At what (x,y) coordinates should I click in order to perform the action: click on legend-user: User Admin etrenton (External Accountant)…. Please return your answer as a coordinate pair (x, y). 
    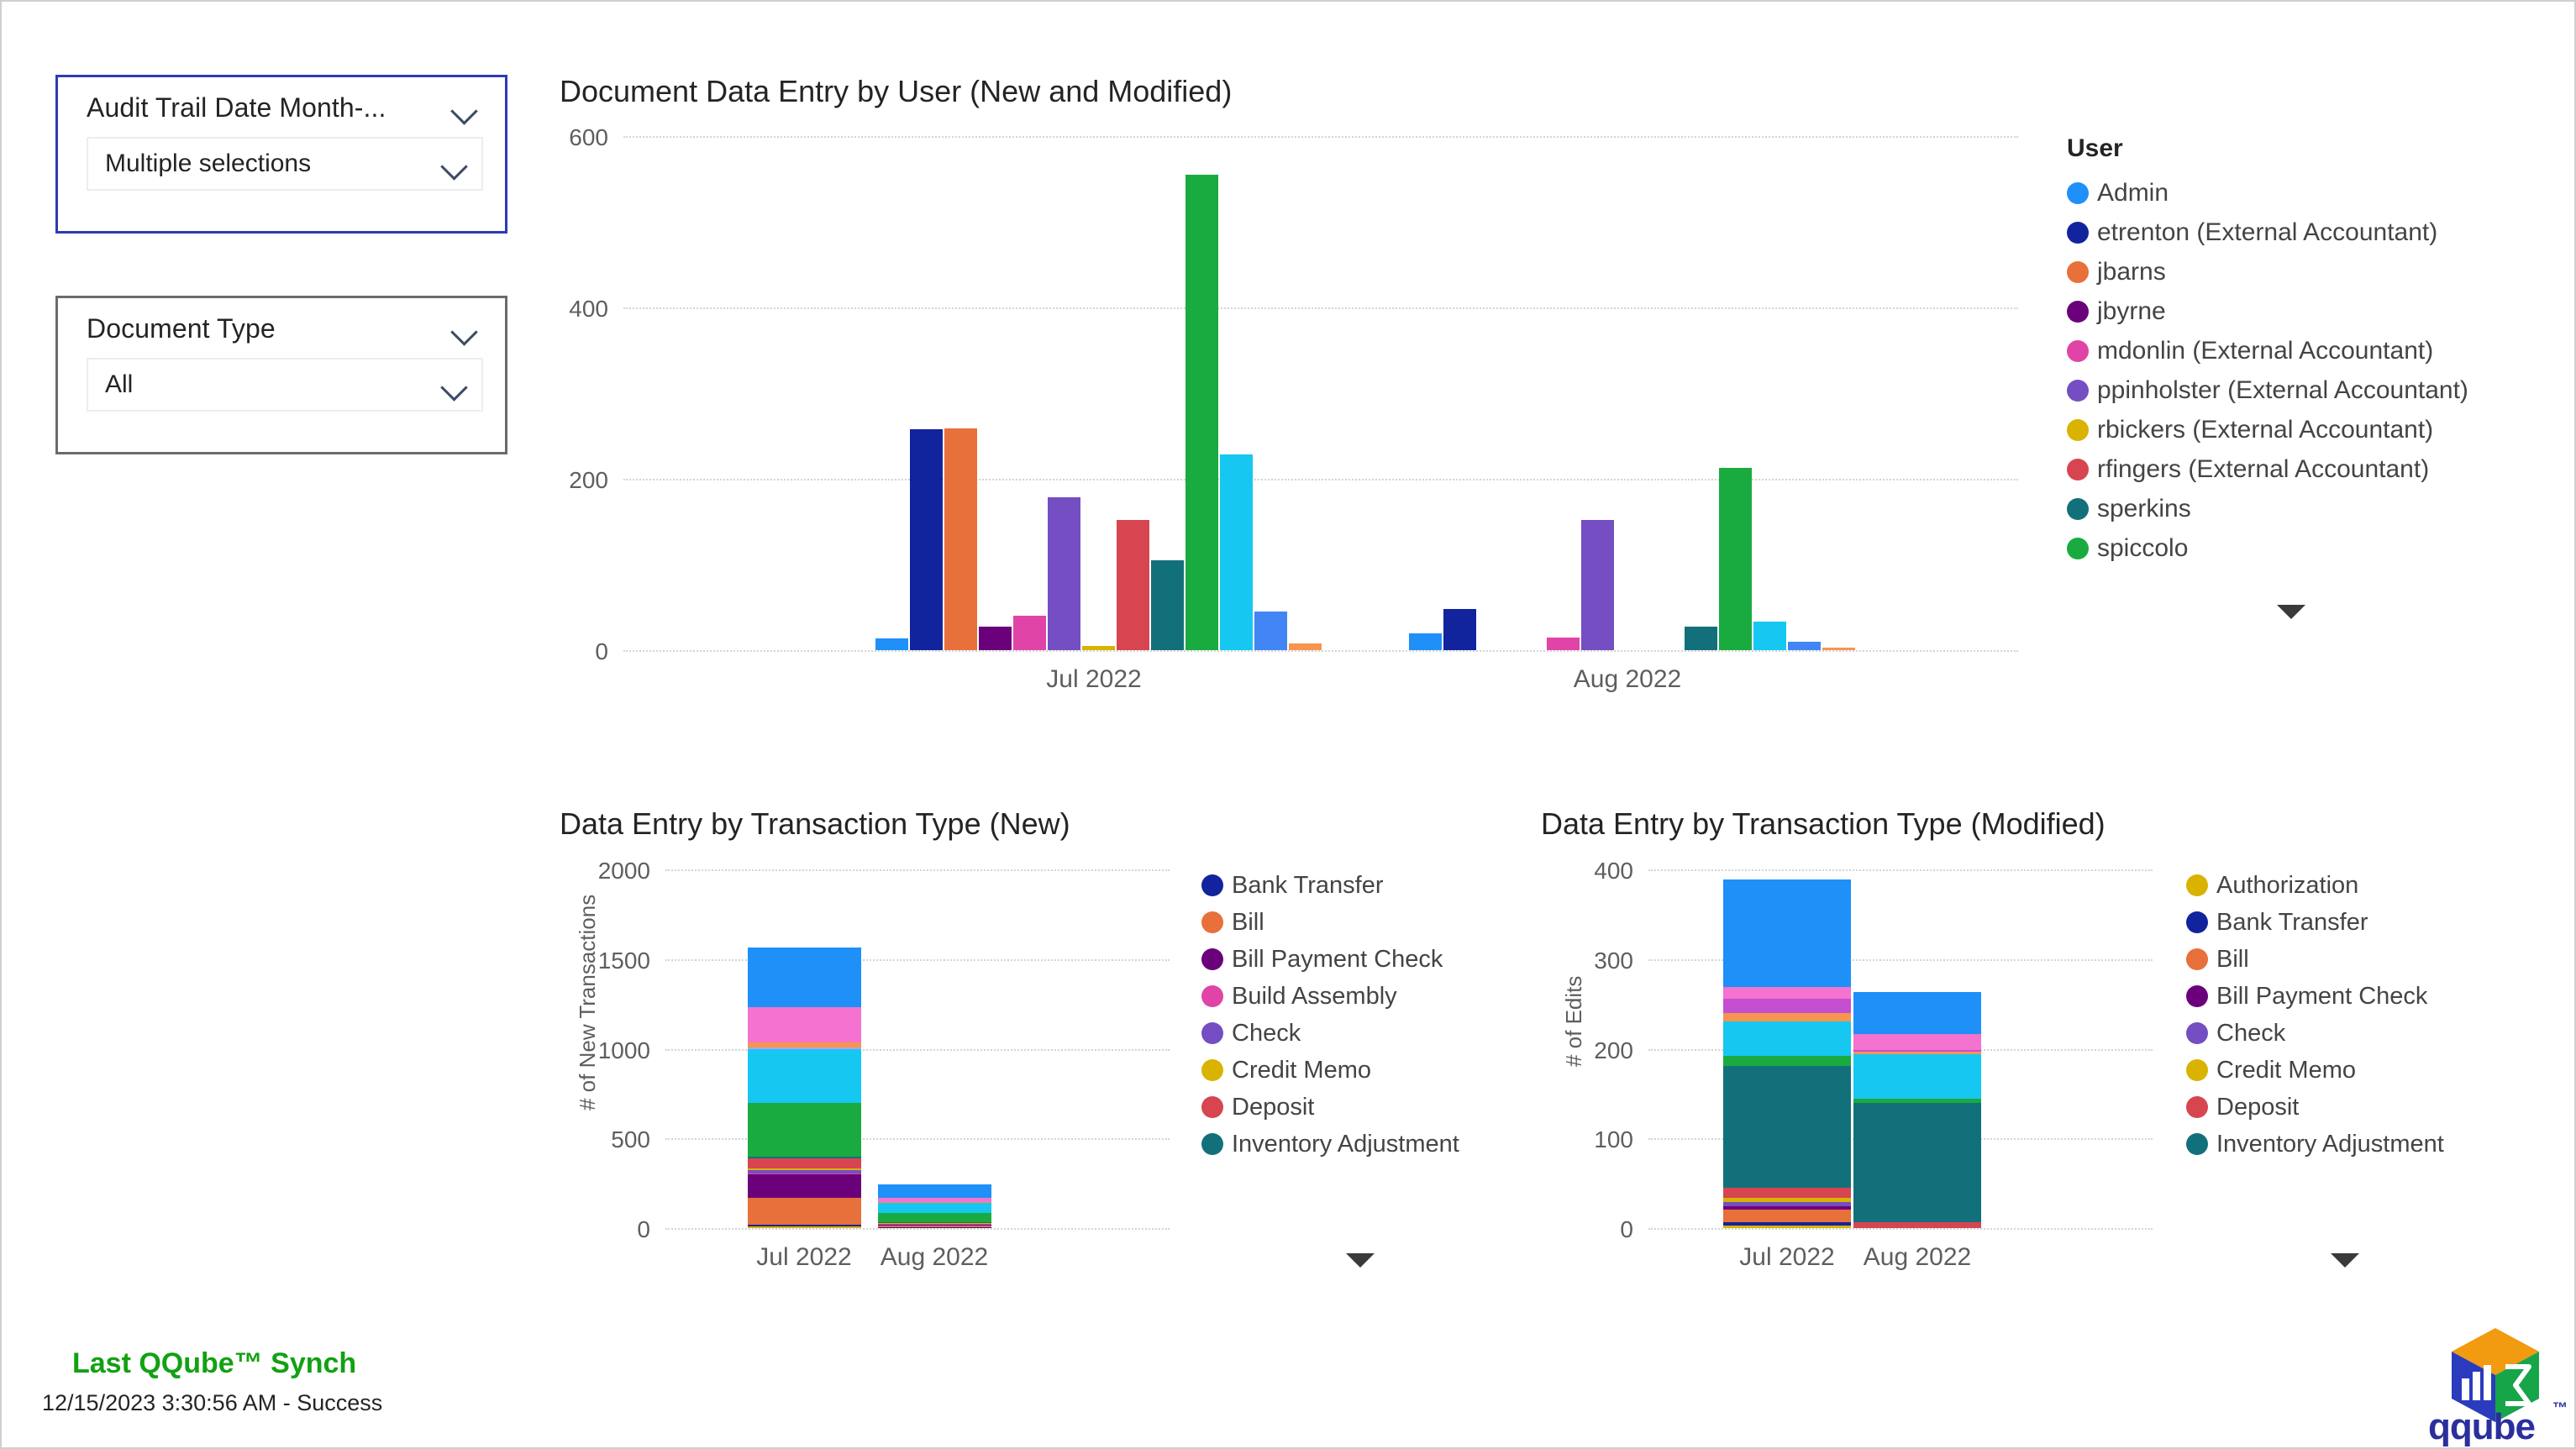
    Looking at the image, I should click on (2267, 376).